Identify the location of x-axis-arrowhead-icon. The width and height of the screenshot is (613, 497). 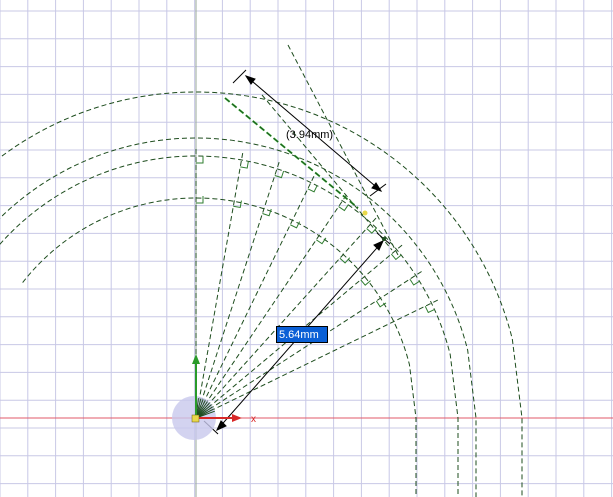
(237, 418).